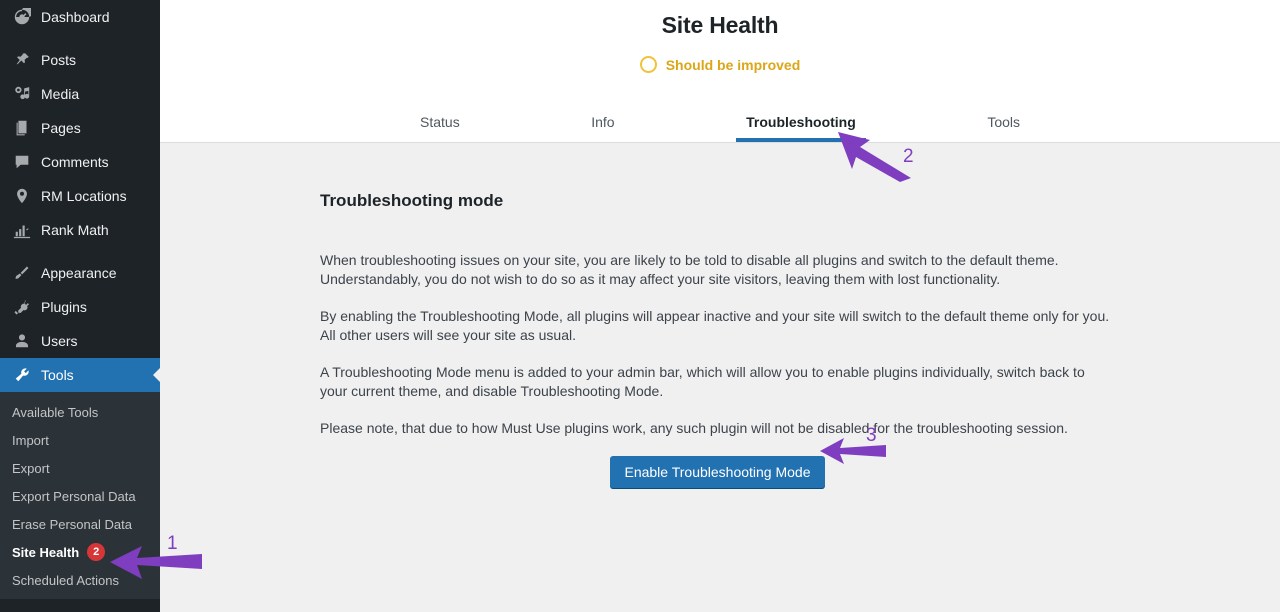 Image resolution: width=1280 pixels, height=612 pixels. I want to click on sidebar-item-export-personal-data: Export Personal Data, so click(80, 496).